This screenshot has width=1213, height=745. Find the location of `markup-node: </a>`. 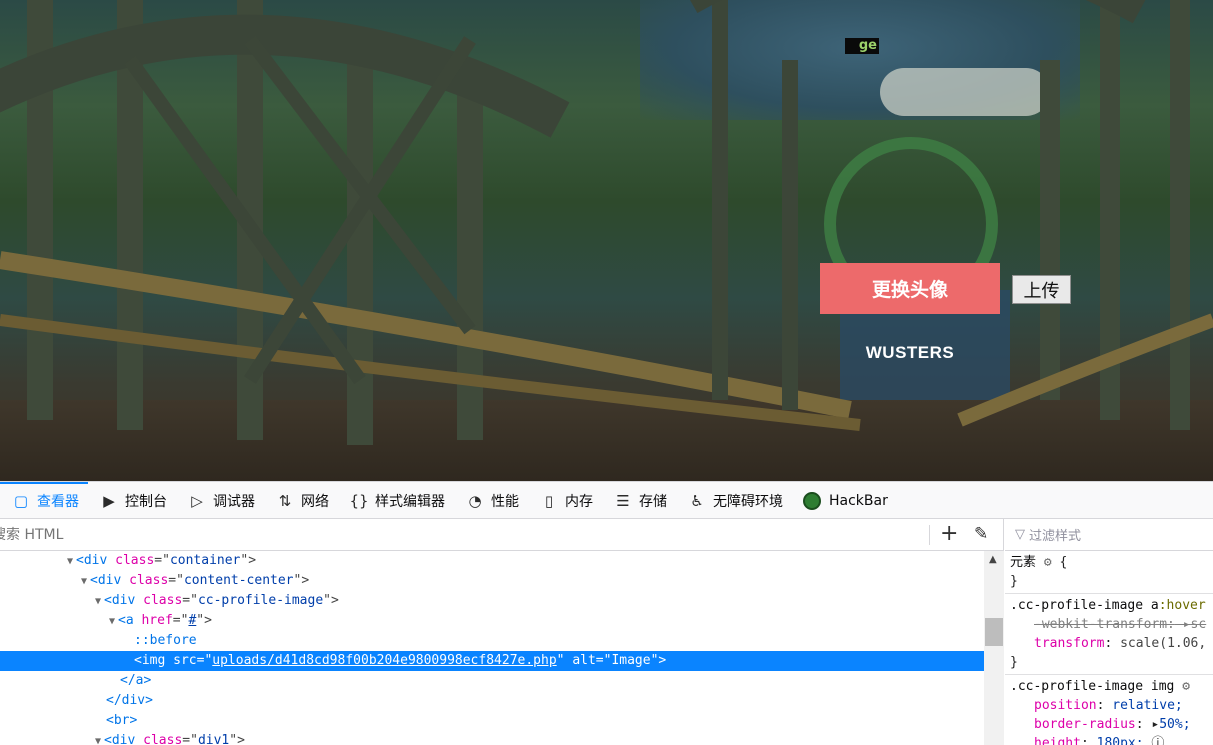

markup-node: </a> is located at coordinates (492, 681).